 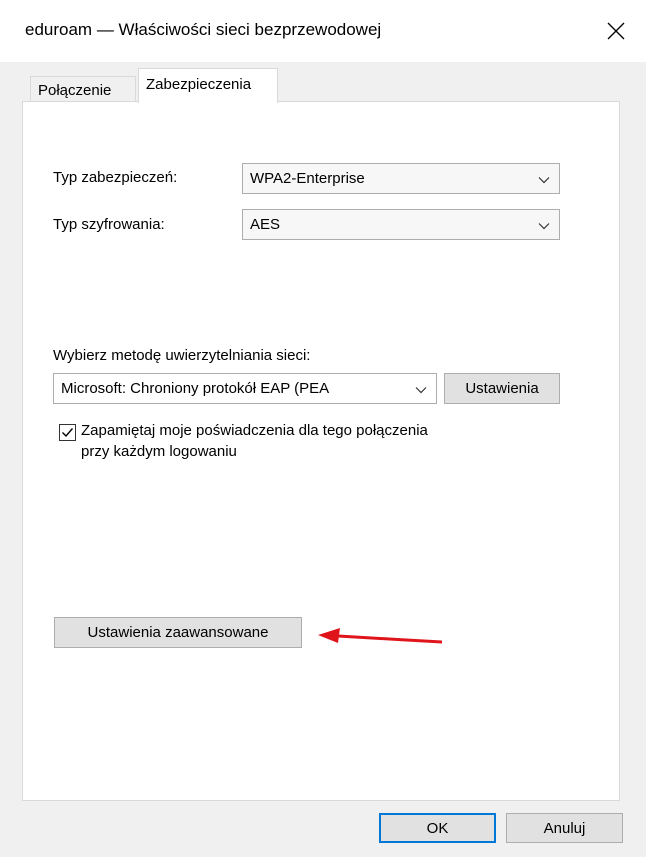 I want to click on close-icon, so click(x=616, y=31).